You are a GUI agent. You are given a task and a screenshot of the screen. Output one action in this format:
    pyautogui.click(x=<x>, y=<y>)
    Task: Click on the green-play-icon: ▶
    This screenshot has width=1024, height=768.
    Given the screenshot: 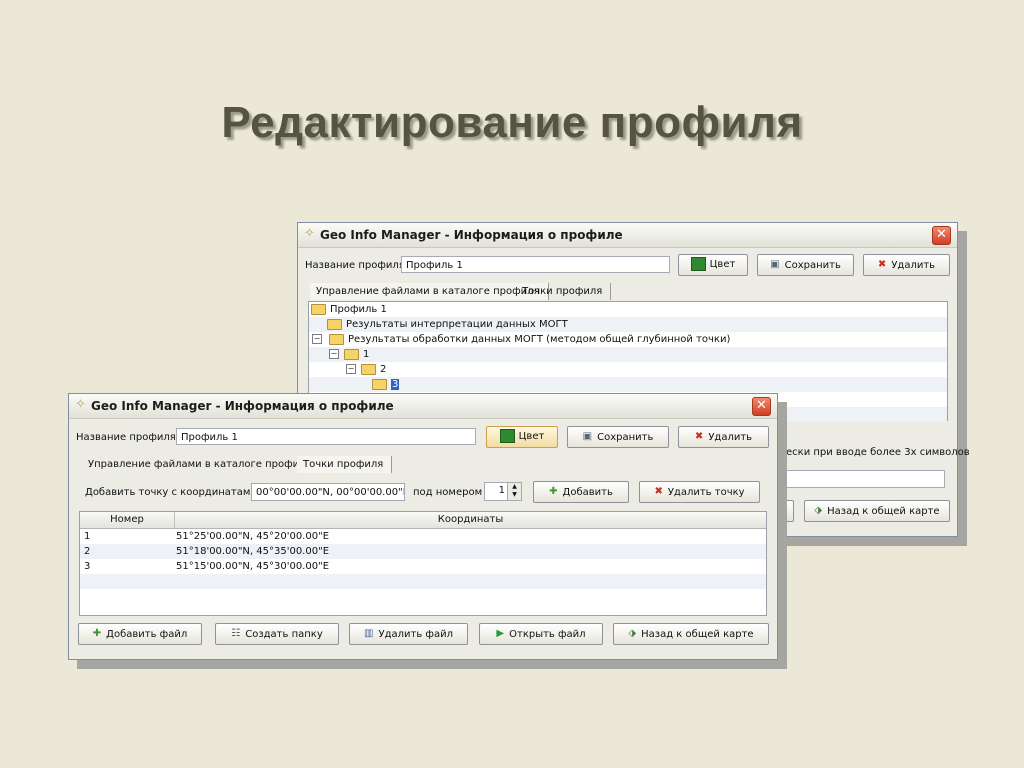 What is the action you would take?
    pyautogui.click(x=500, y=633)
    